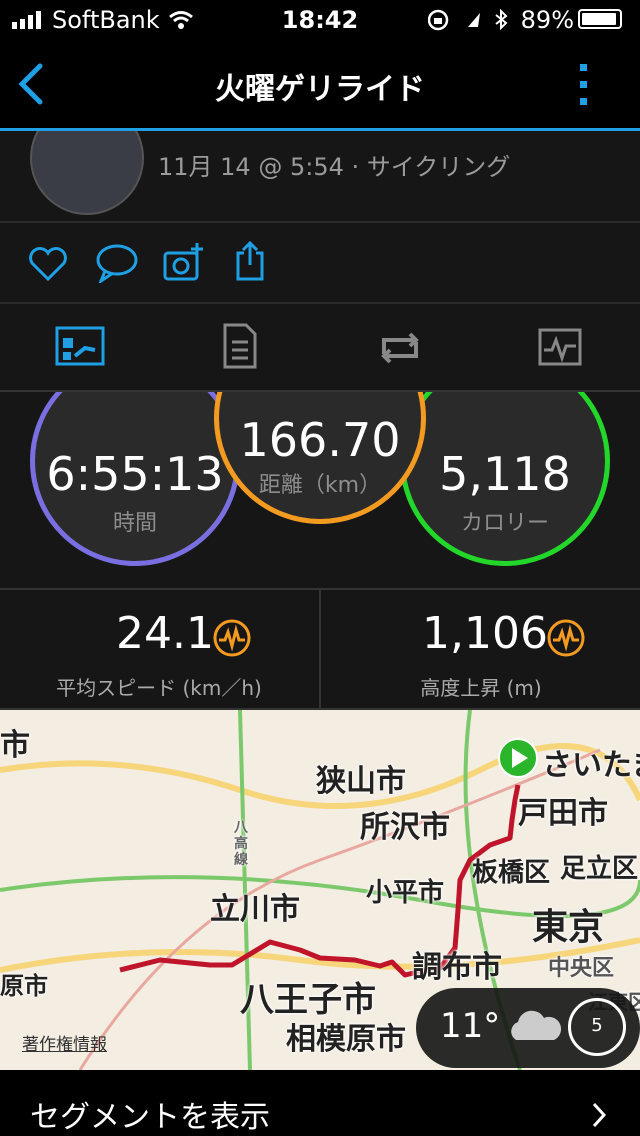  Describe the element at coordinates (241, 844) in the screenshot. I see `map-label: 八高線` at that location.